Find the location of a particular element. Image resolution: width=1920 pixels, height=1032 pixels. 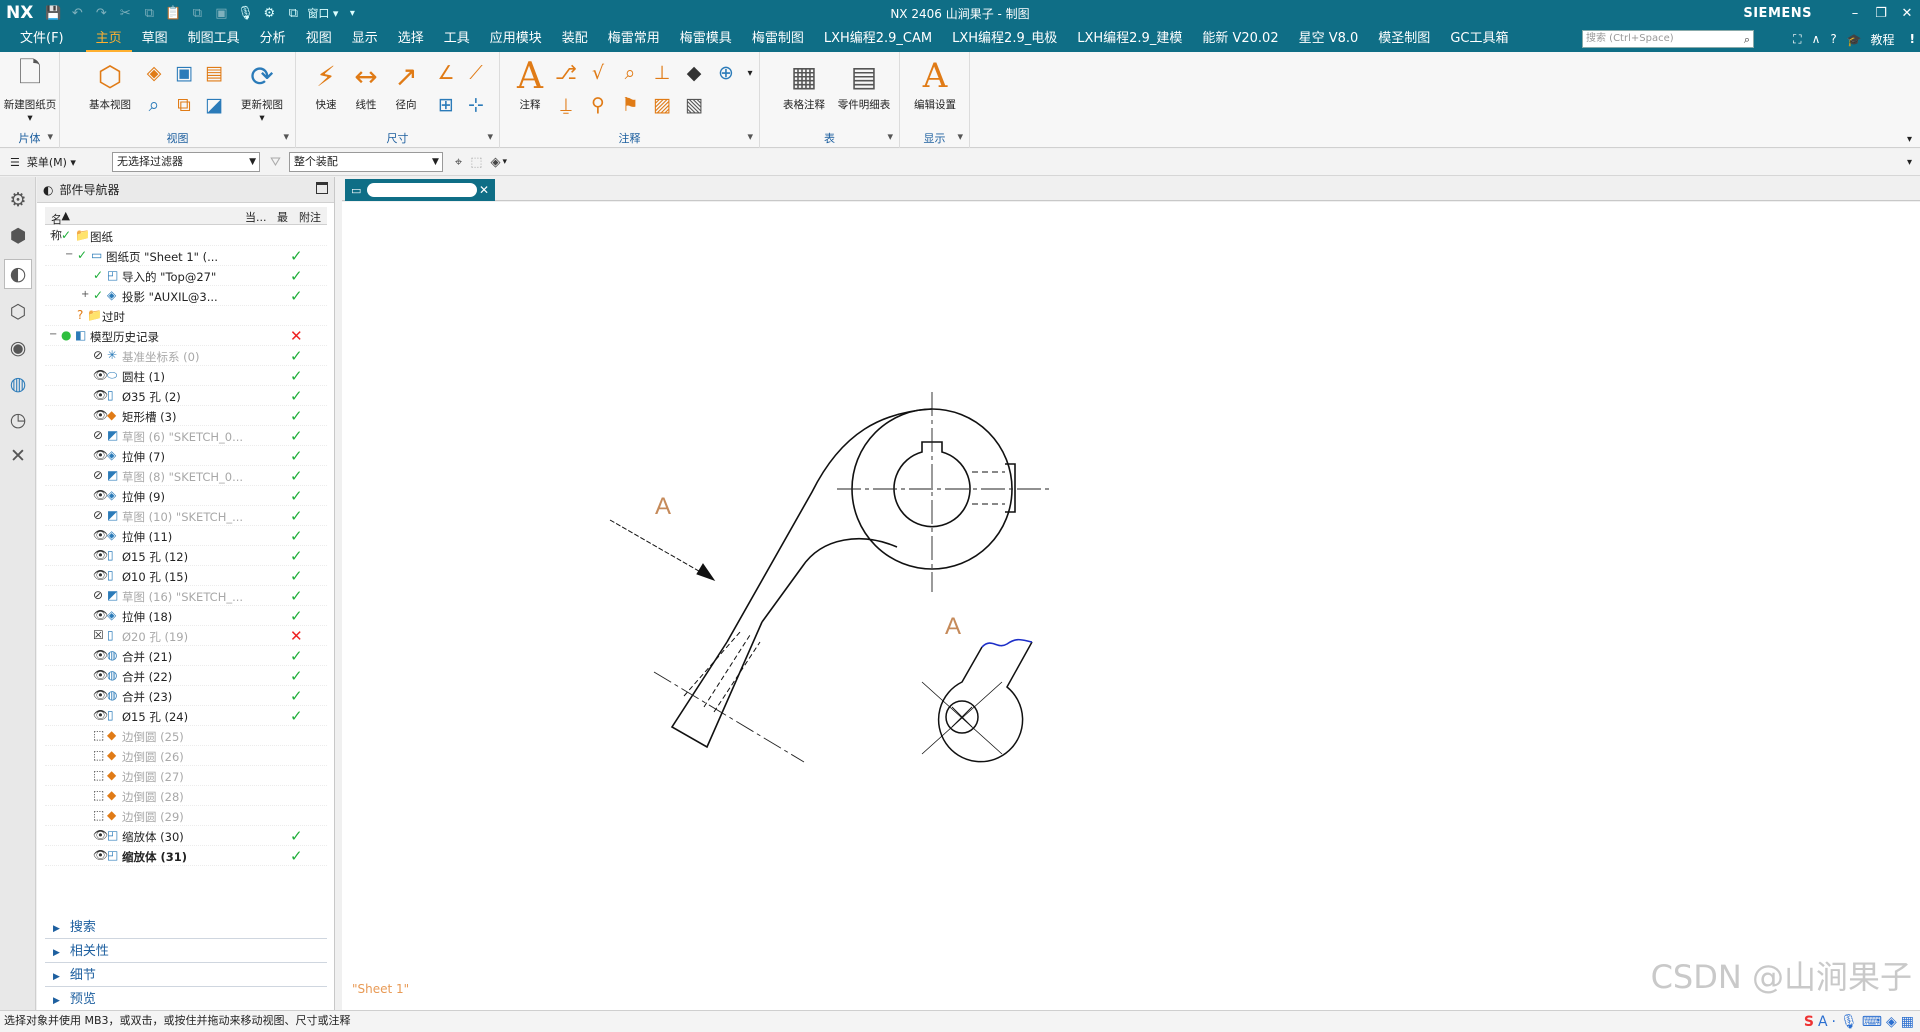

tree-row: + ✓ ◈ 投影 "AUXIL@3... ✓ is located at coordinates (186, 296).